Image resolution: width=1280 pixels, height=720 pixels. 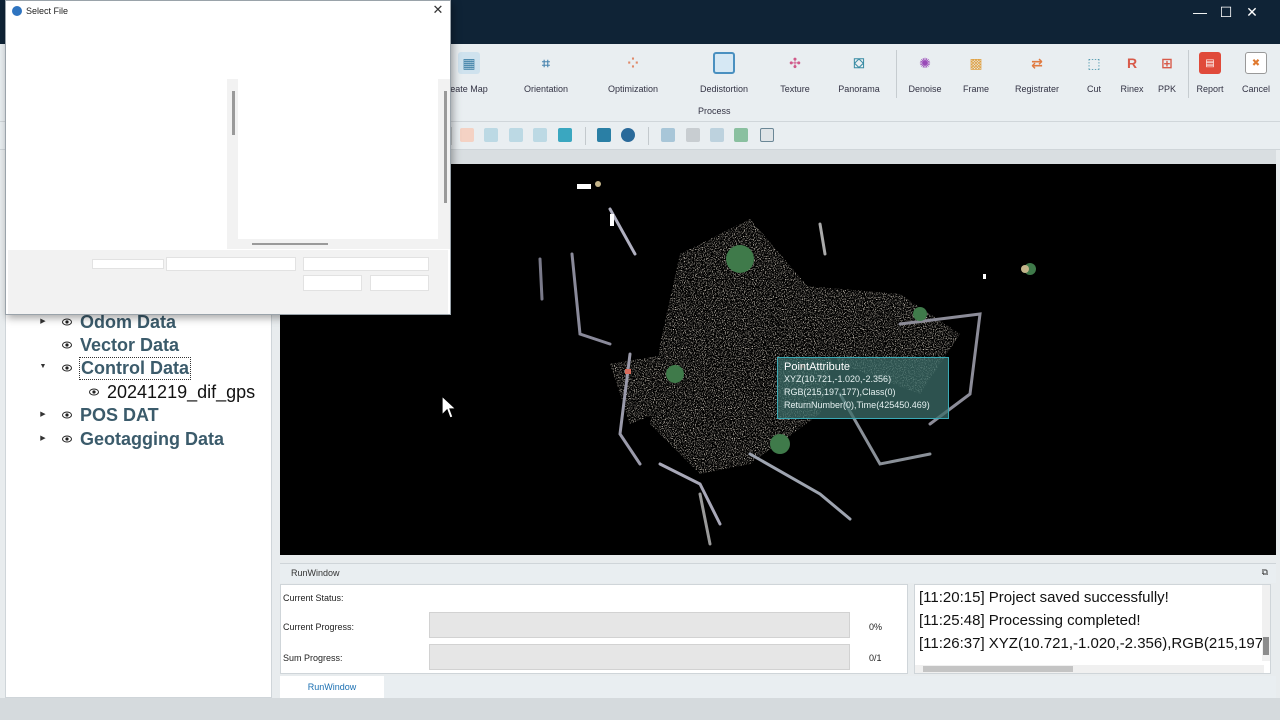 What do you see at coordinates (604, 135) in the screenshot?
I see `brush-icon` at bounding box center [604, 135].